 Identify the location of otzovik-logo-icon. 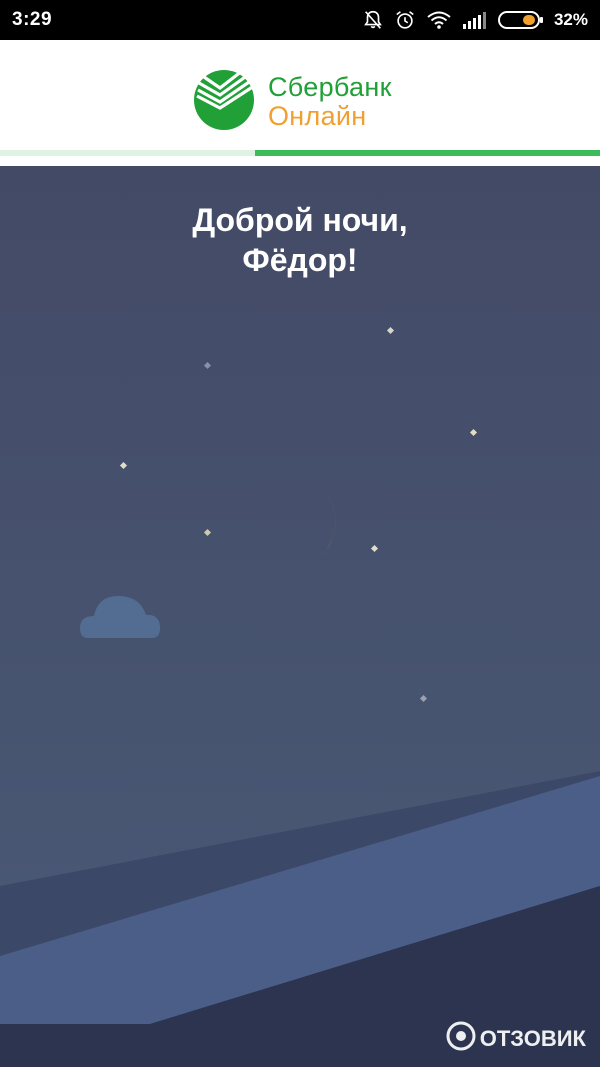
(461, 1039).